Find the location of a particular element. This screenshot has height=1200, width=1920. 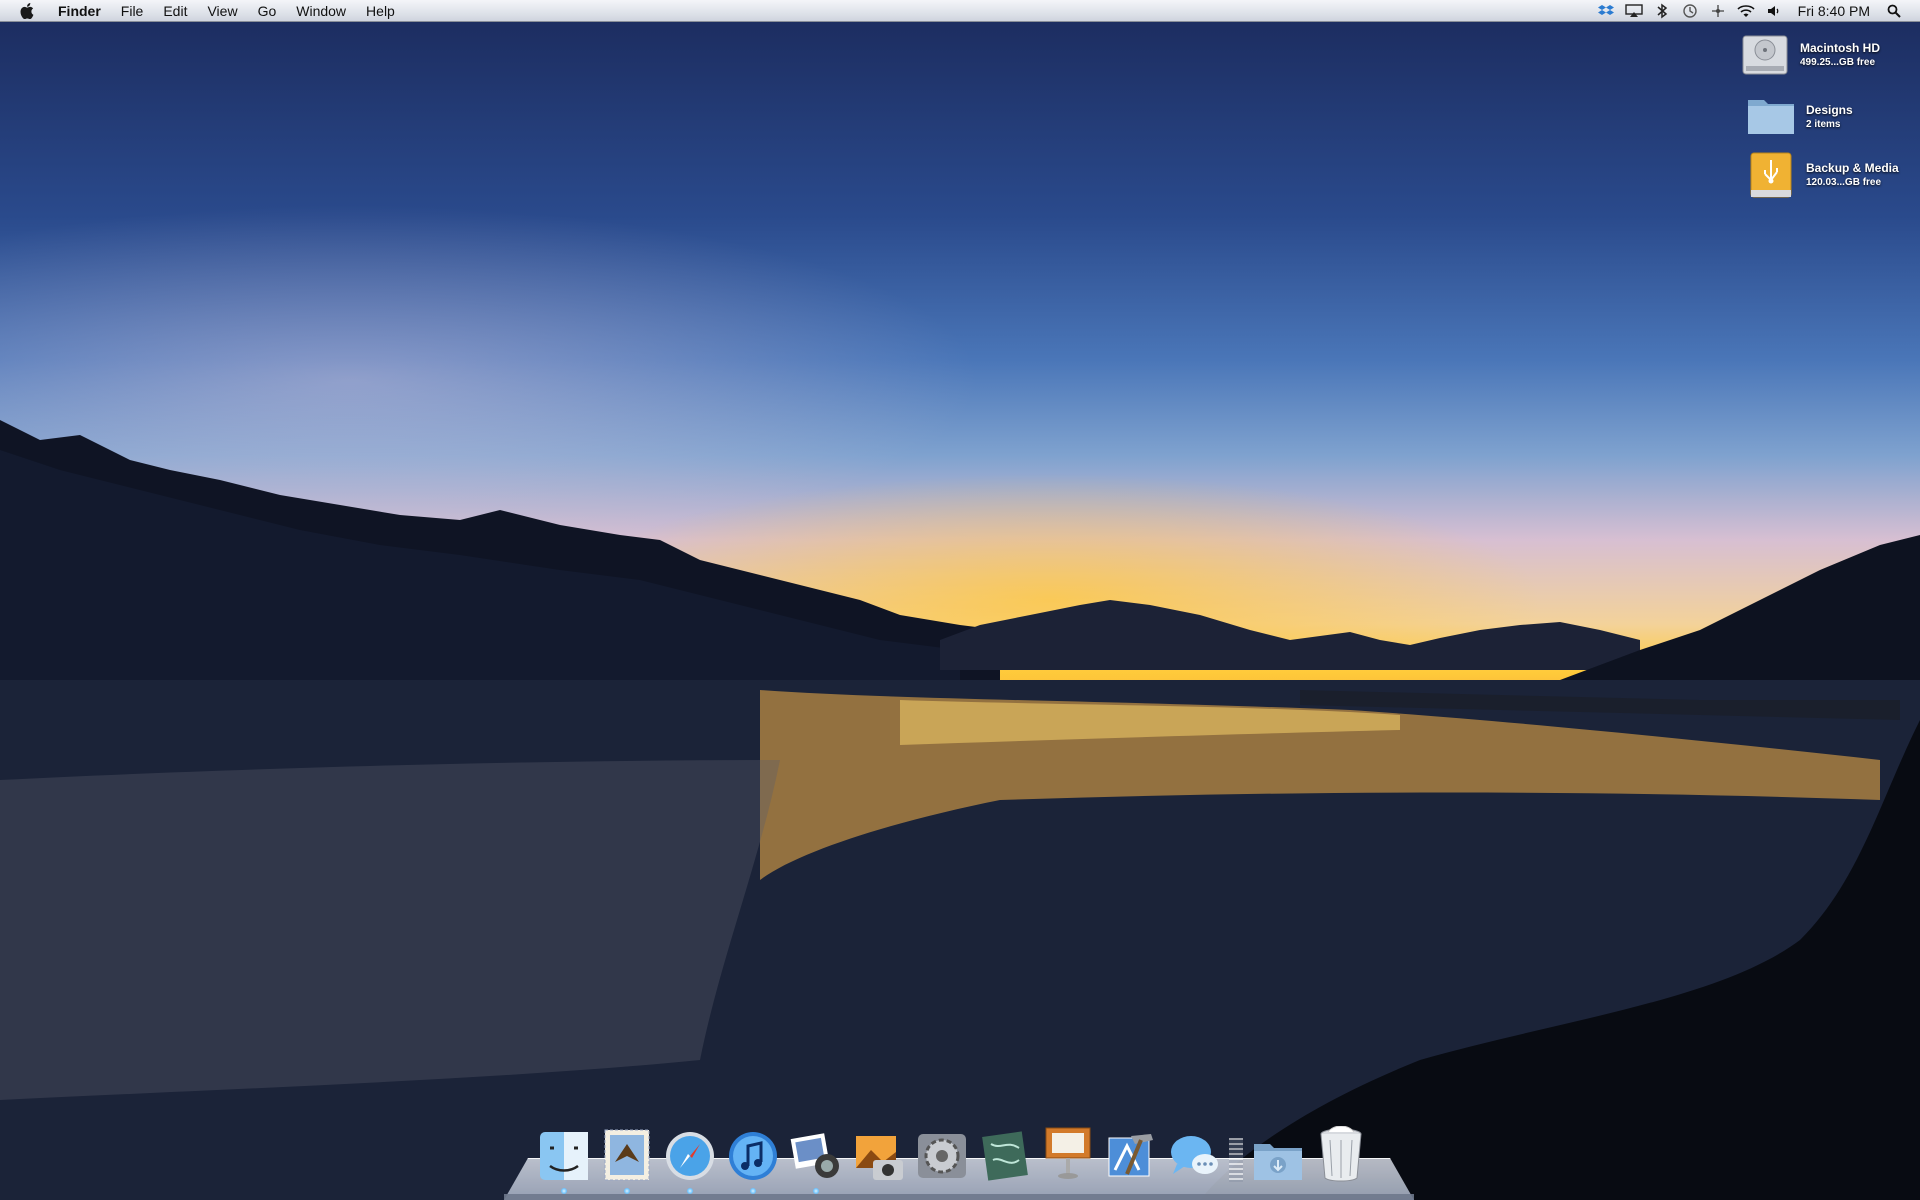

finder-icon is located at coordinates (564, 1156).